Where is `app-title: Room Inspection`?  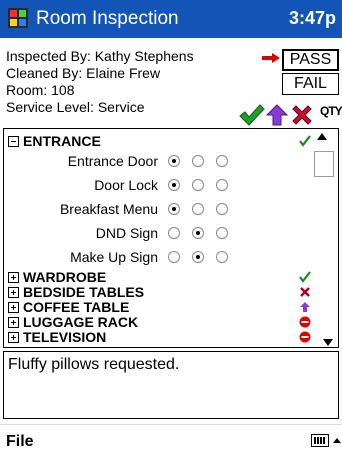 app-title: Room Inspection is located at coordinates (107, 18).